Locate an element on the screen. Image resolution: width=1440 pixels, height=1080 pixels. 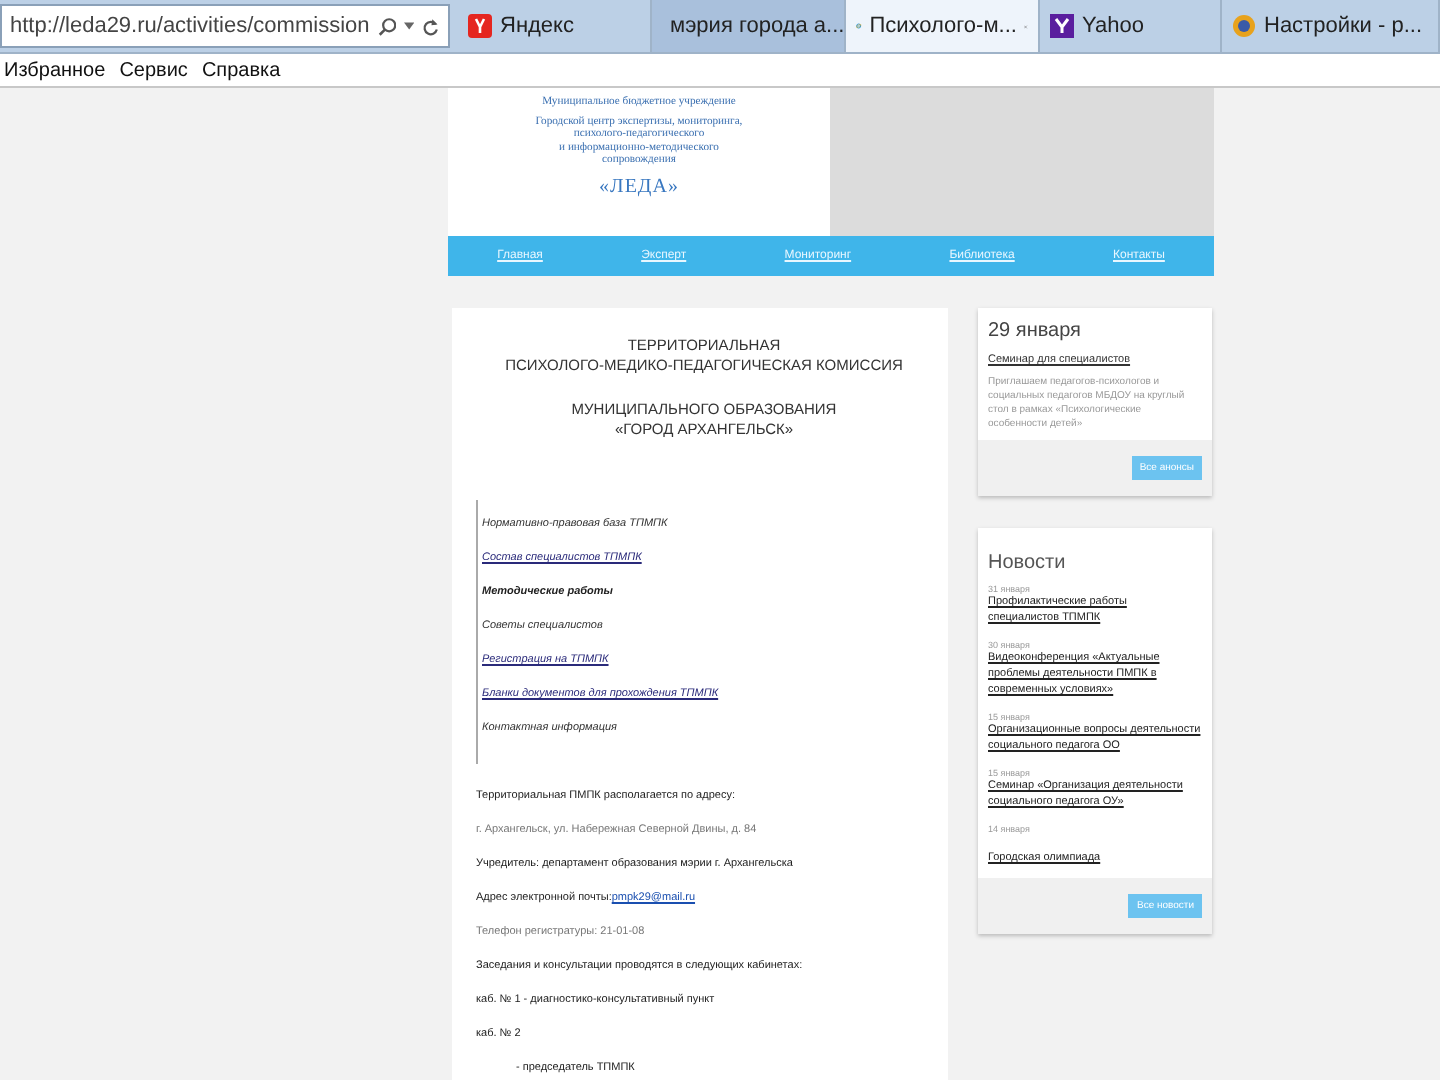
dropdown-icon is located at coordinates (409, 26).